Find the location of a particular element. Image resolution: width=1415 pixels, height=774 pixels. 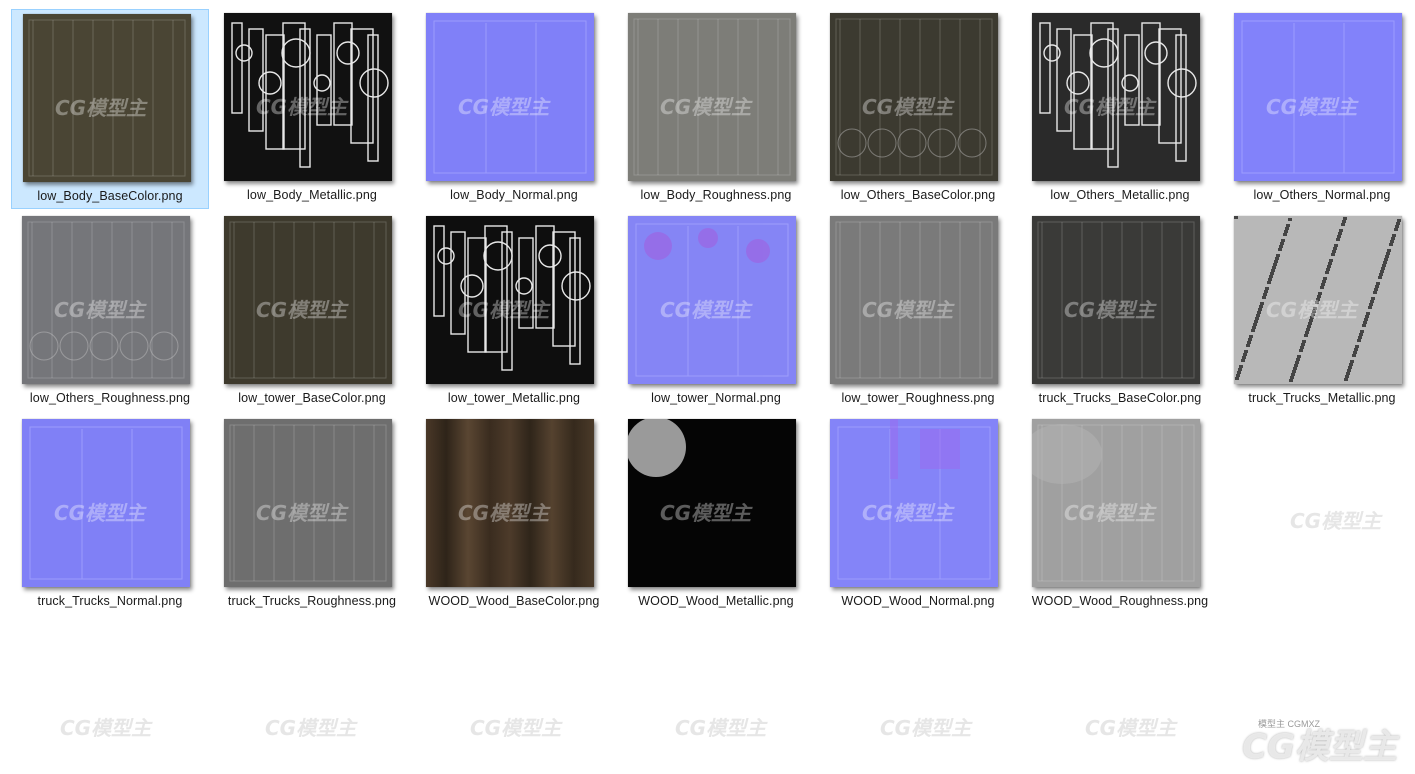

file-item: CG模型主 low_Others_Roughness.png is located at coordinates (110, 312).